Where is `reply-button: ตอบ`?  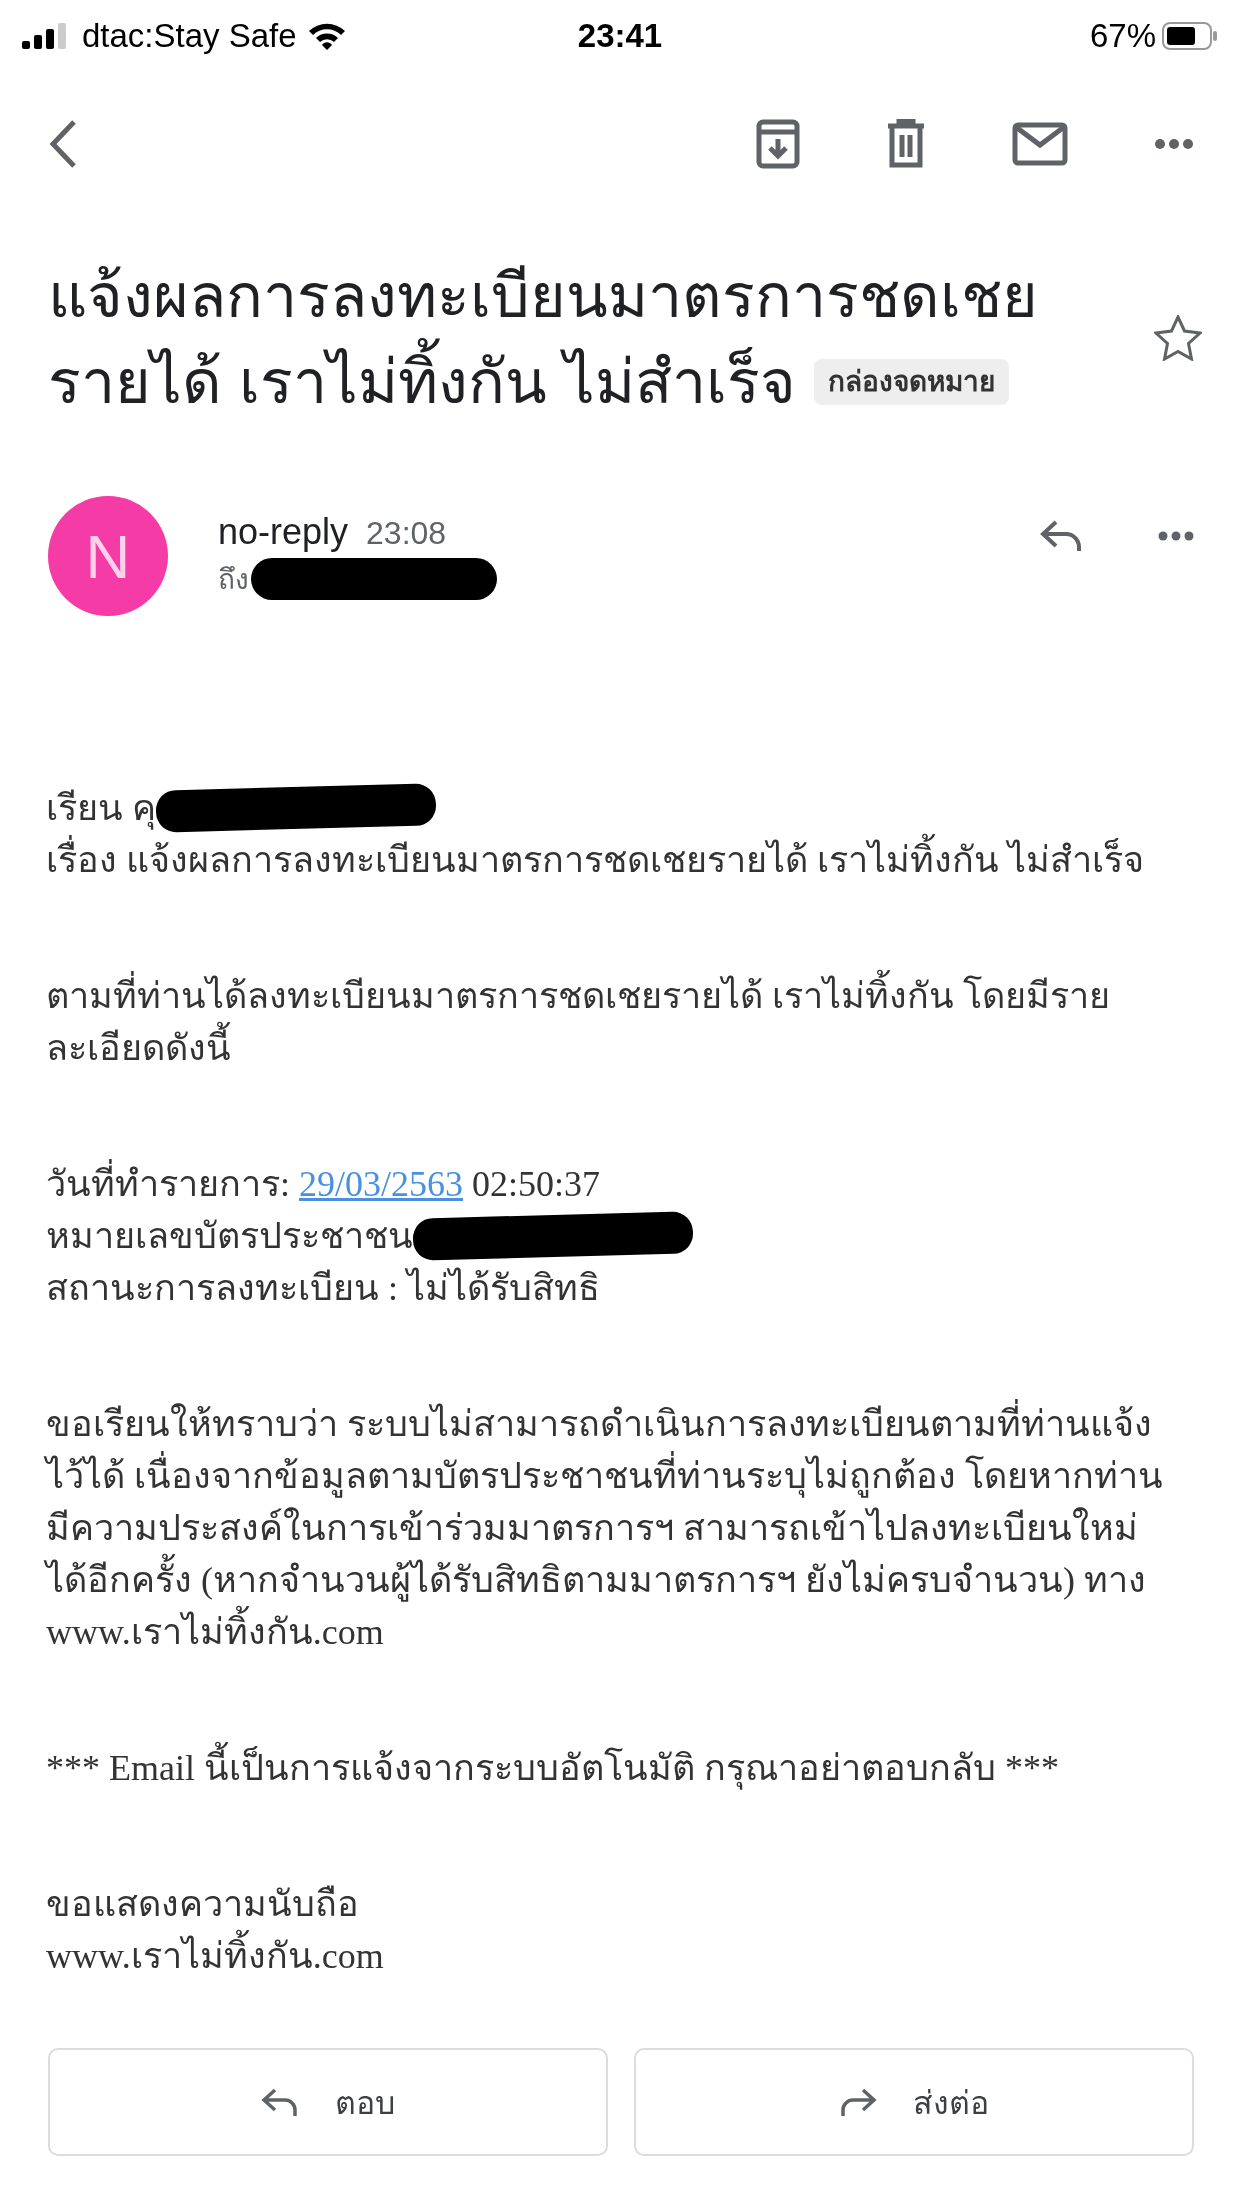 reply-button: ตอบ is located at coordinates (328, 2102).